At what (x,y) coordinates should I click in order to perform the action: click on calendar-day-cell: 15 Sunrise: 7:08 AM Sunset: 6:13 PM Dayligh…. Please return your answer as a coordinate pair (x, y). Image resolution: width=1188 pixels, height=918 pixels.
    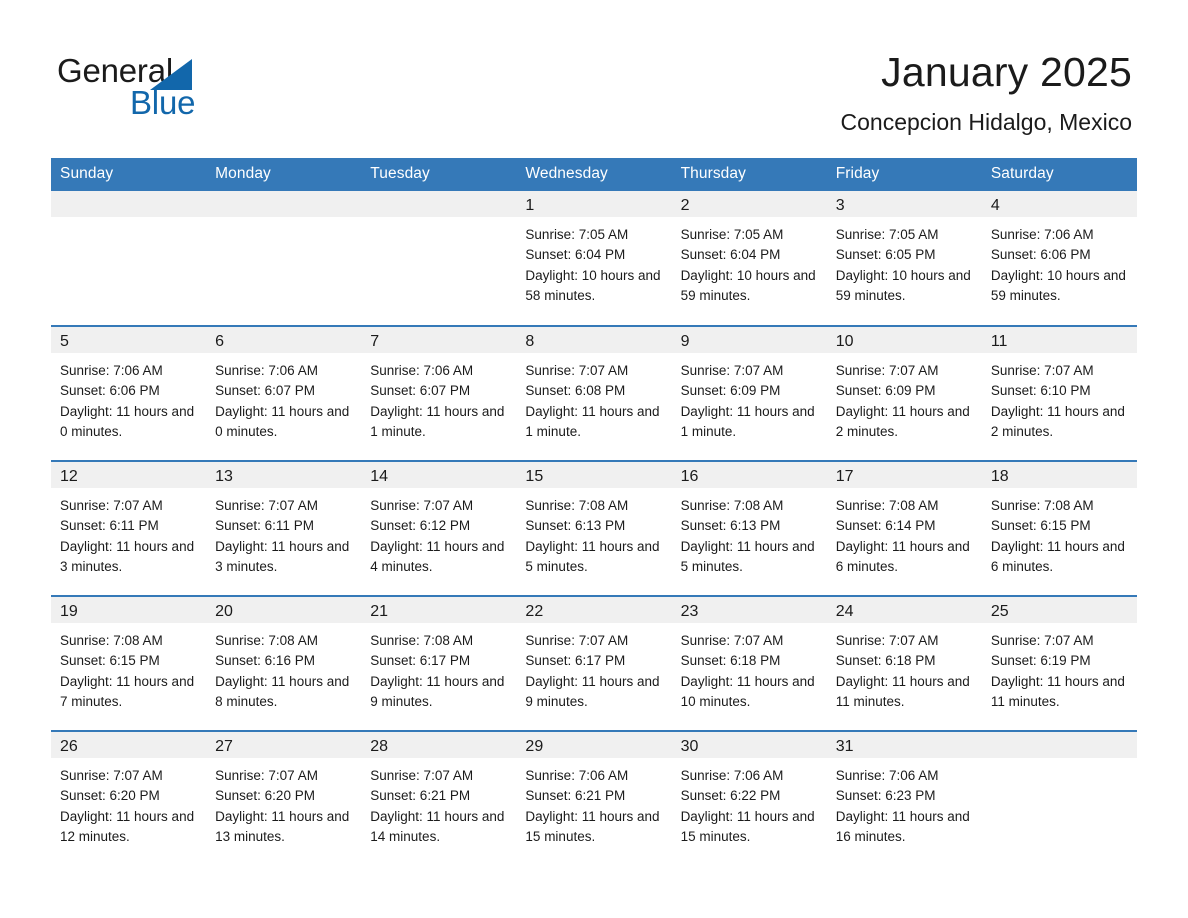
    Looking at the image, I should click on (594, 528).